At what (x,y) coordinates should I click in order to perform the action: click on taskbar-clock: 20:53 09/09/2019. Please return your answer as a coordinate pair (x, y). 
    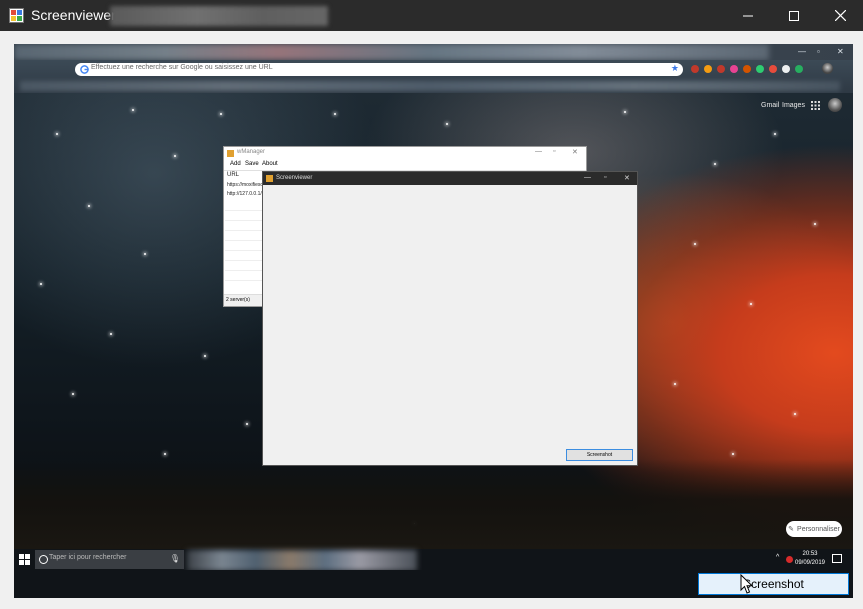
    Looking at the image, I should click on (810, 559).